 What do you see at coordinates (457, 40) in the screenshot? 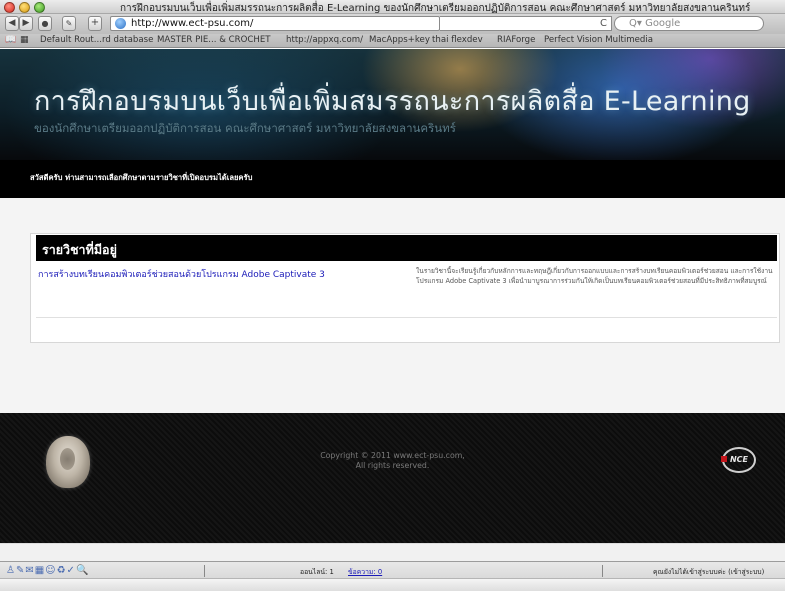
I see `bookmark-item: thai flexdev` at bounding box center [457, 40].